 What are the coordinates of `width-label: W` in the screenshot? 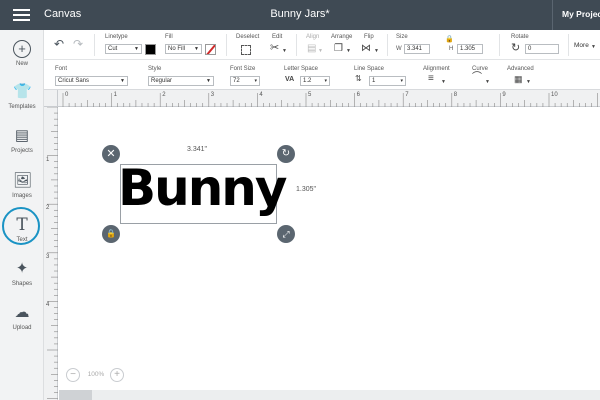 It's located at (399, 49).